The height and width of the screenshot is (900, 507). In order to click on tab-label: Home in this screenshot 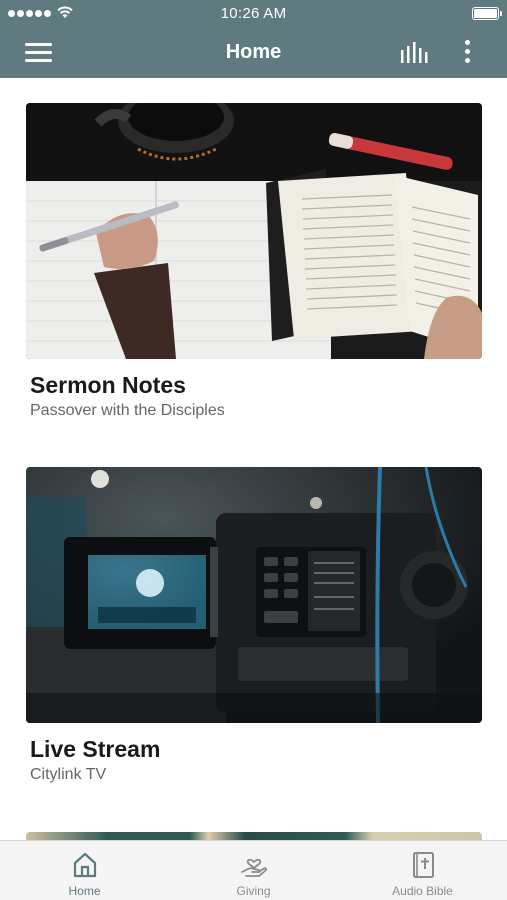, I will do `click(84, 891)`.